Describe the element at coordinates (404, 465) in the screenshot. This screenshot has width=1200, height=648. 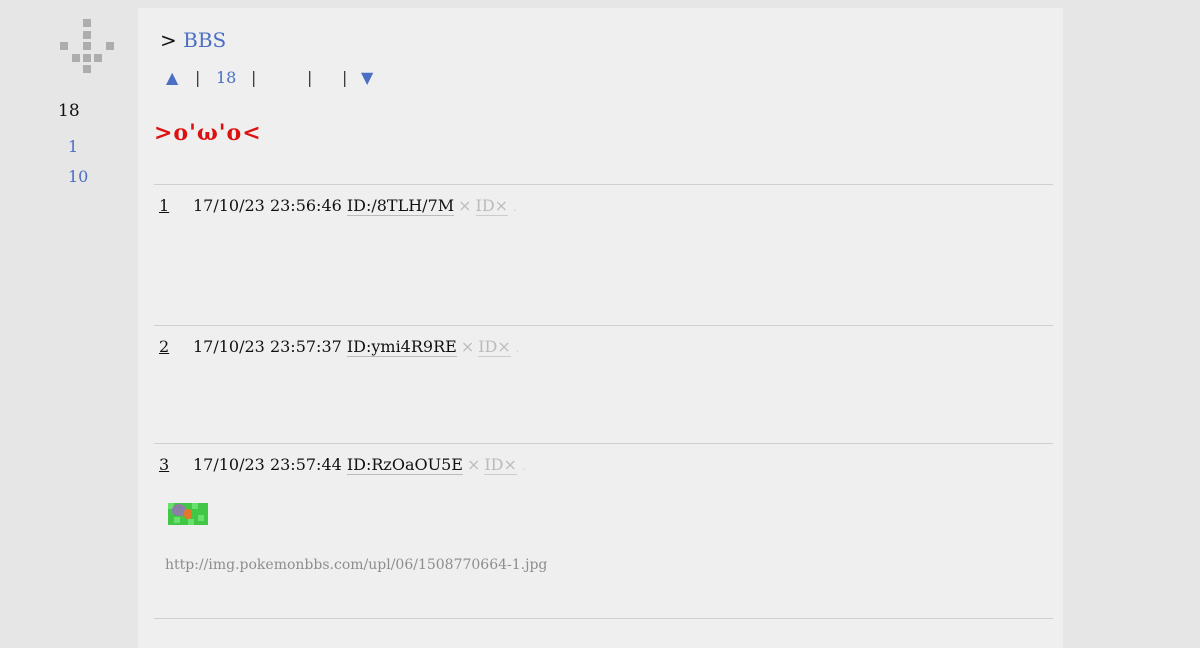
I see `post-id: ID:RzOaOU5E` at that location.